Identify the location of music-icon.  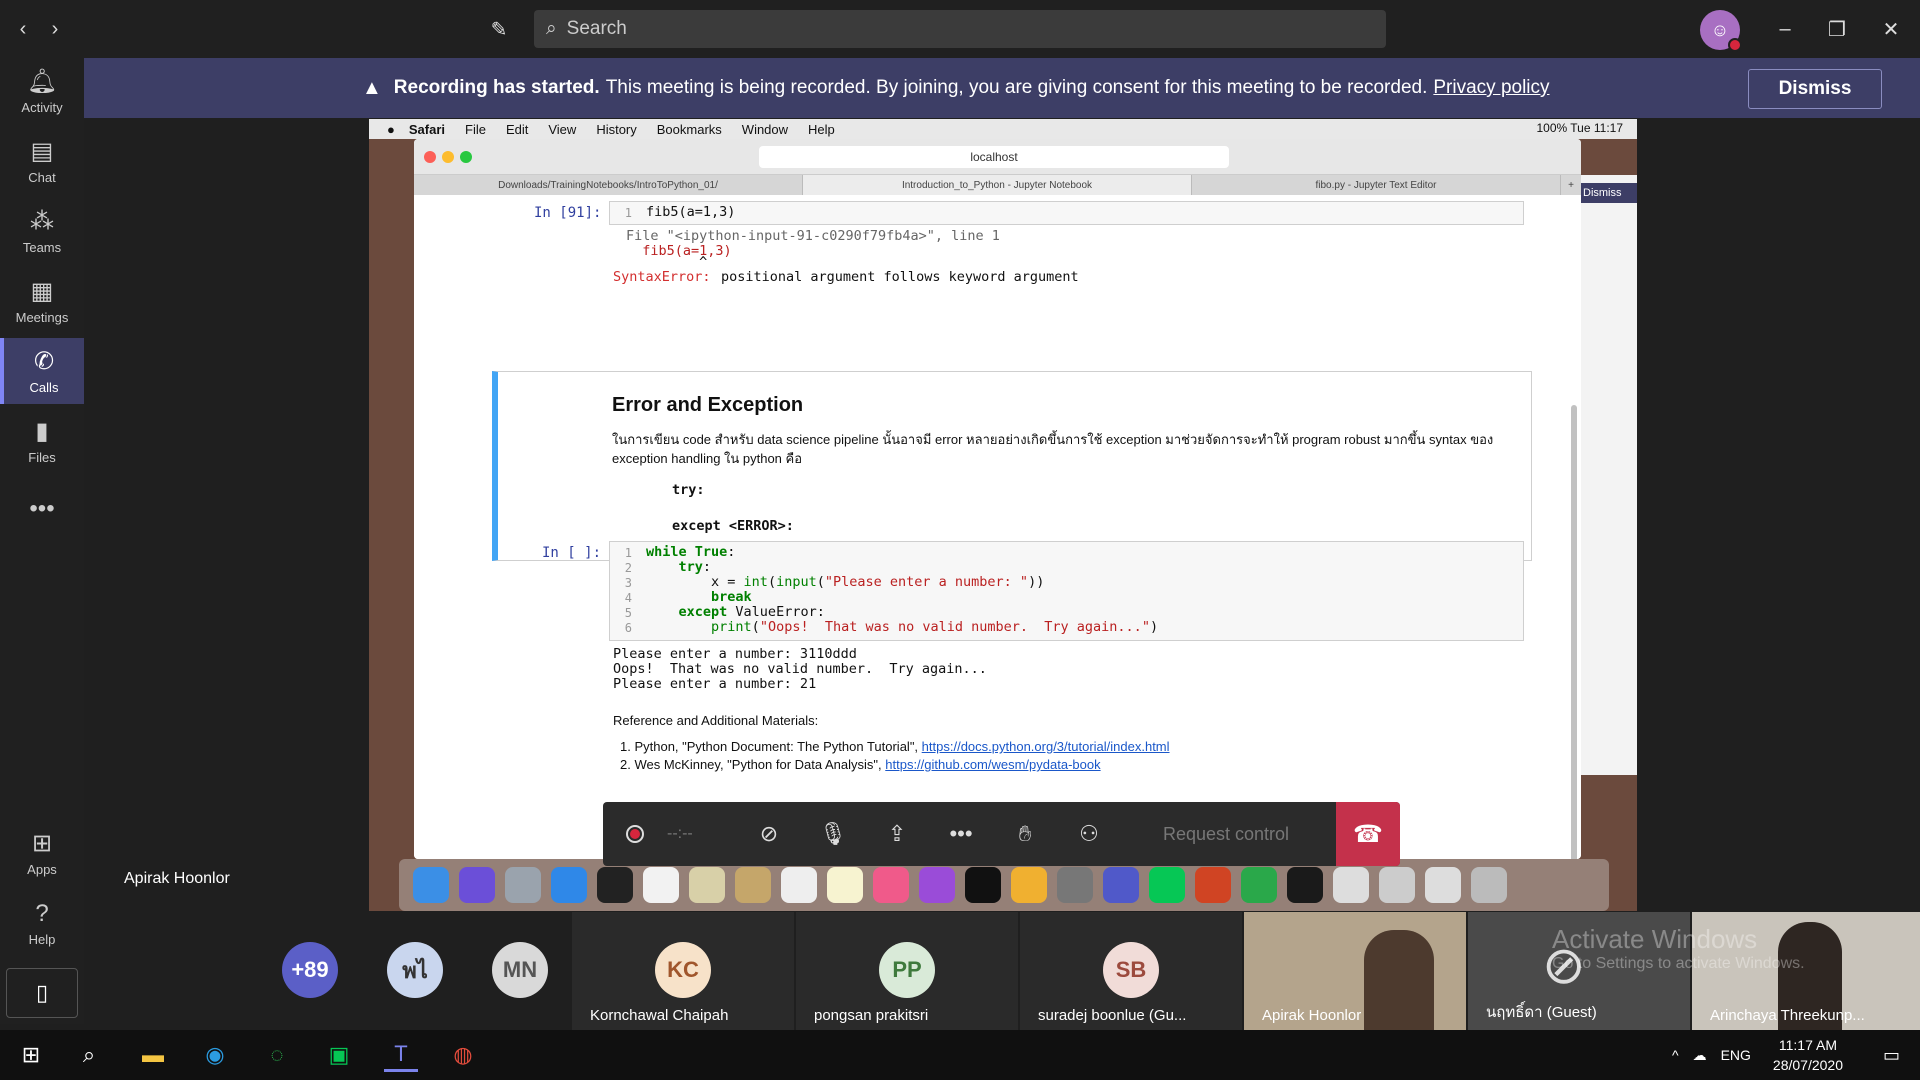
(891, 885).